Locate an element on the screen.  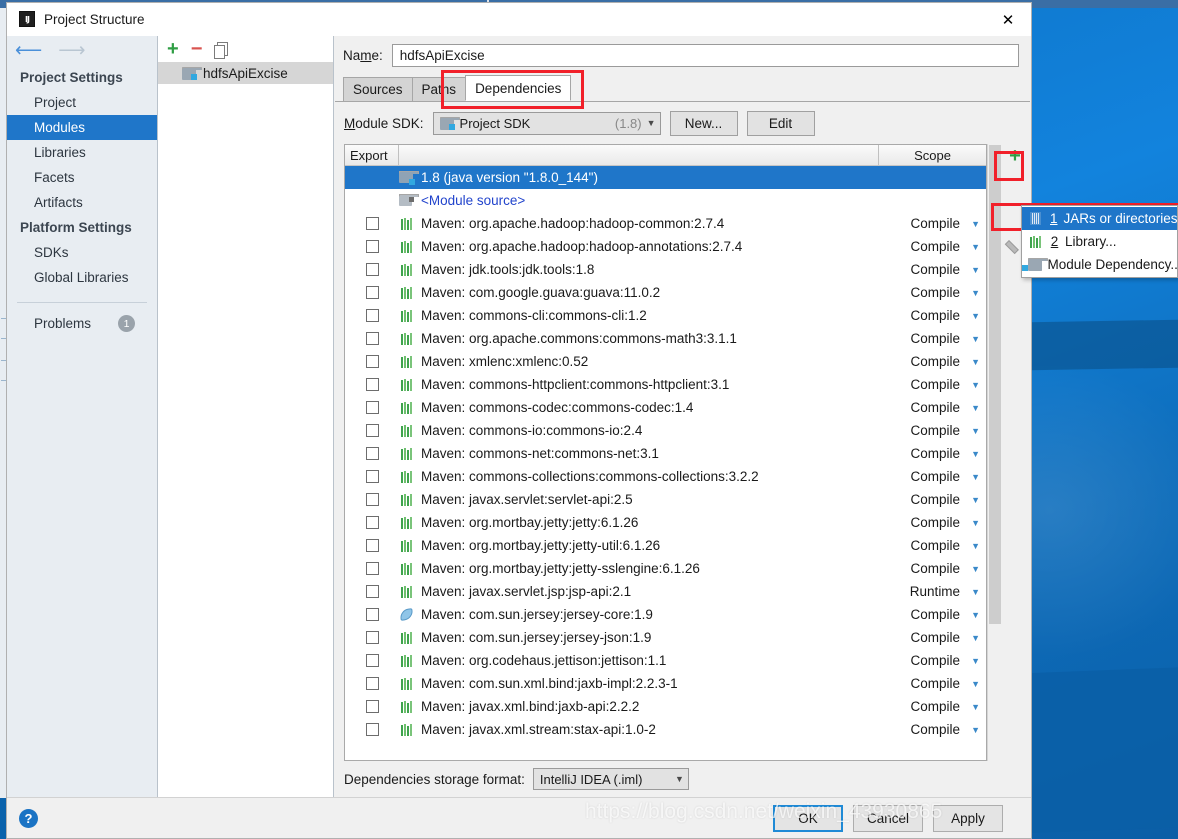
add-dependency-button: + is located at coordinates (1015, 156).